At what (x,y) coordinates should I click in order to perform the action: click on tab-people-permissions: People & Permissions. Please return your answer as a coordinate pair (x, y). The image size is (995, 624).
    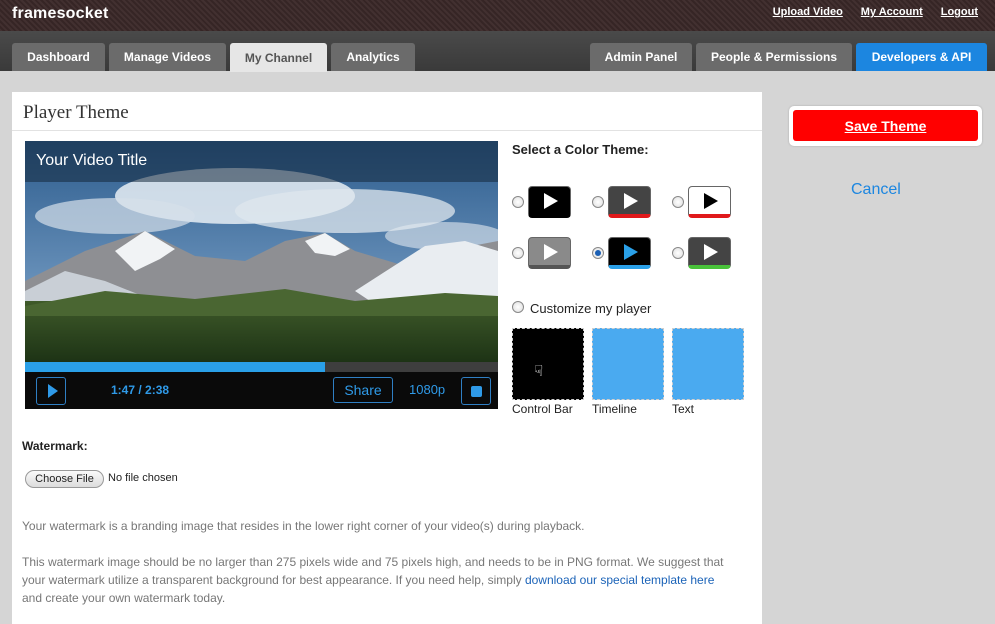
    Looking at the image, I should click on (774, 57).